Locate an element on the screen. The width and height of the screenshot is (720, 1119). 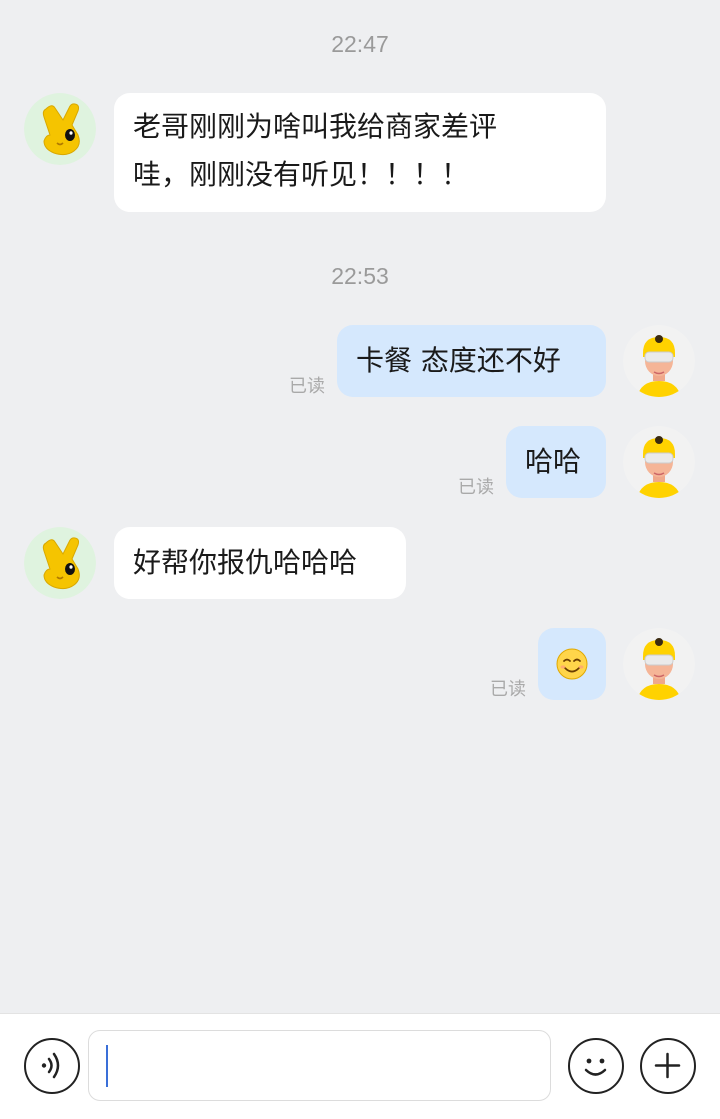
message-text-line: 老哥刚刚为啥叫我给商家差评 is located at coordinates (315, 126).